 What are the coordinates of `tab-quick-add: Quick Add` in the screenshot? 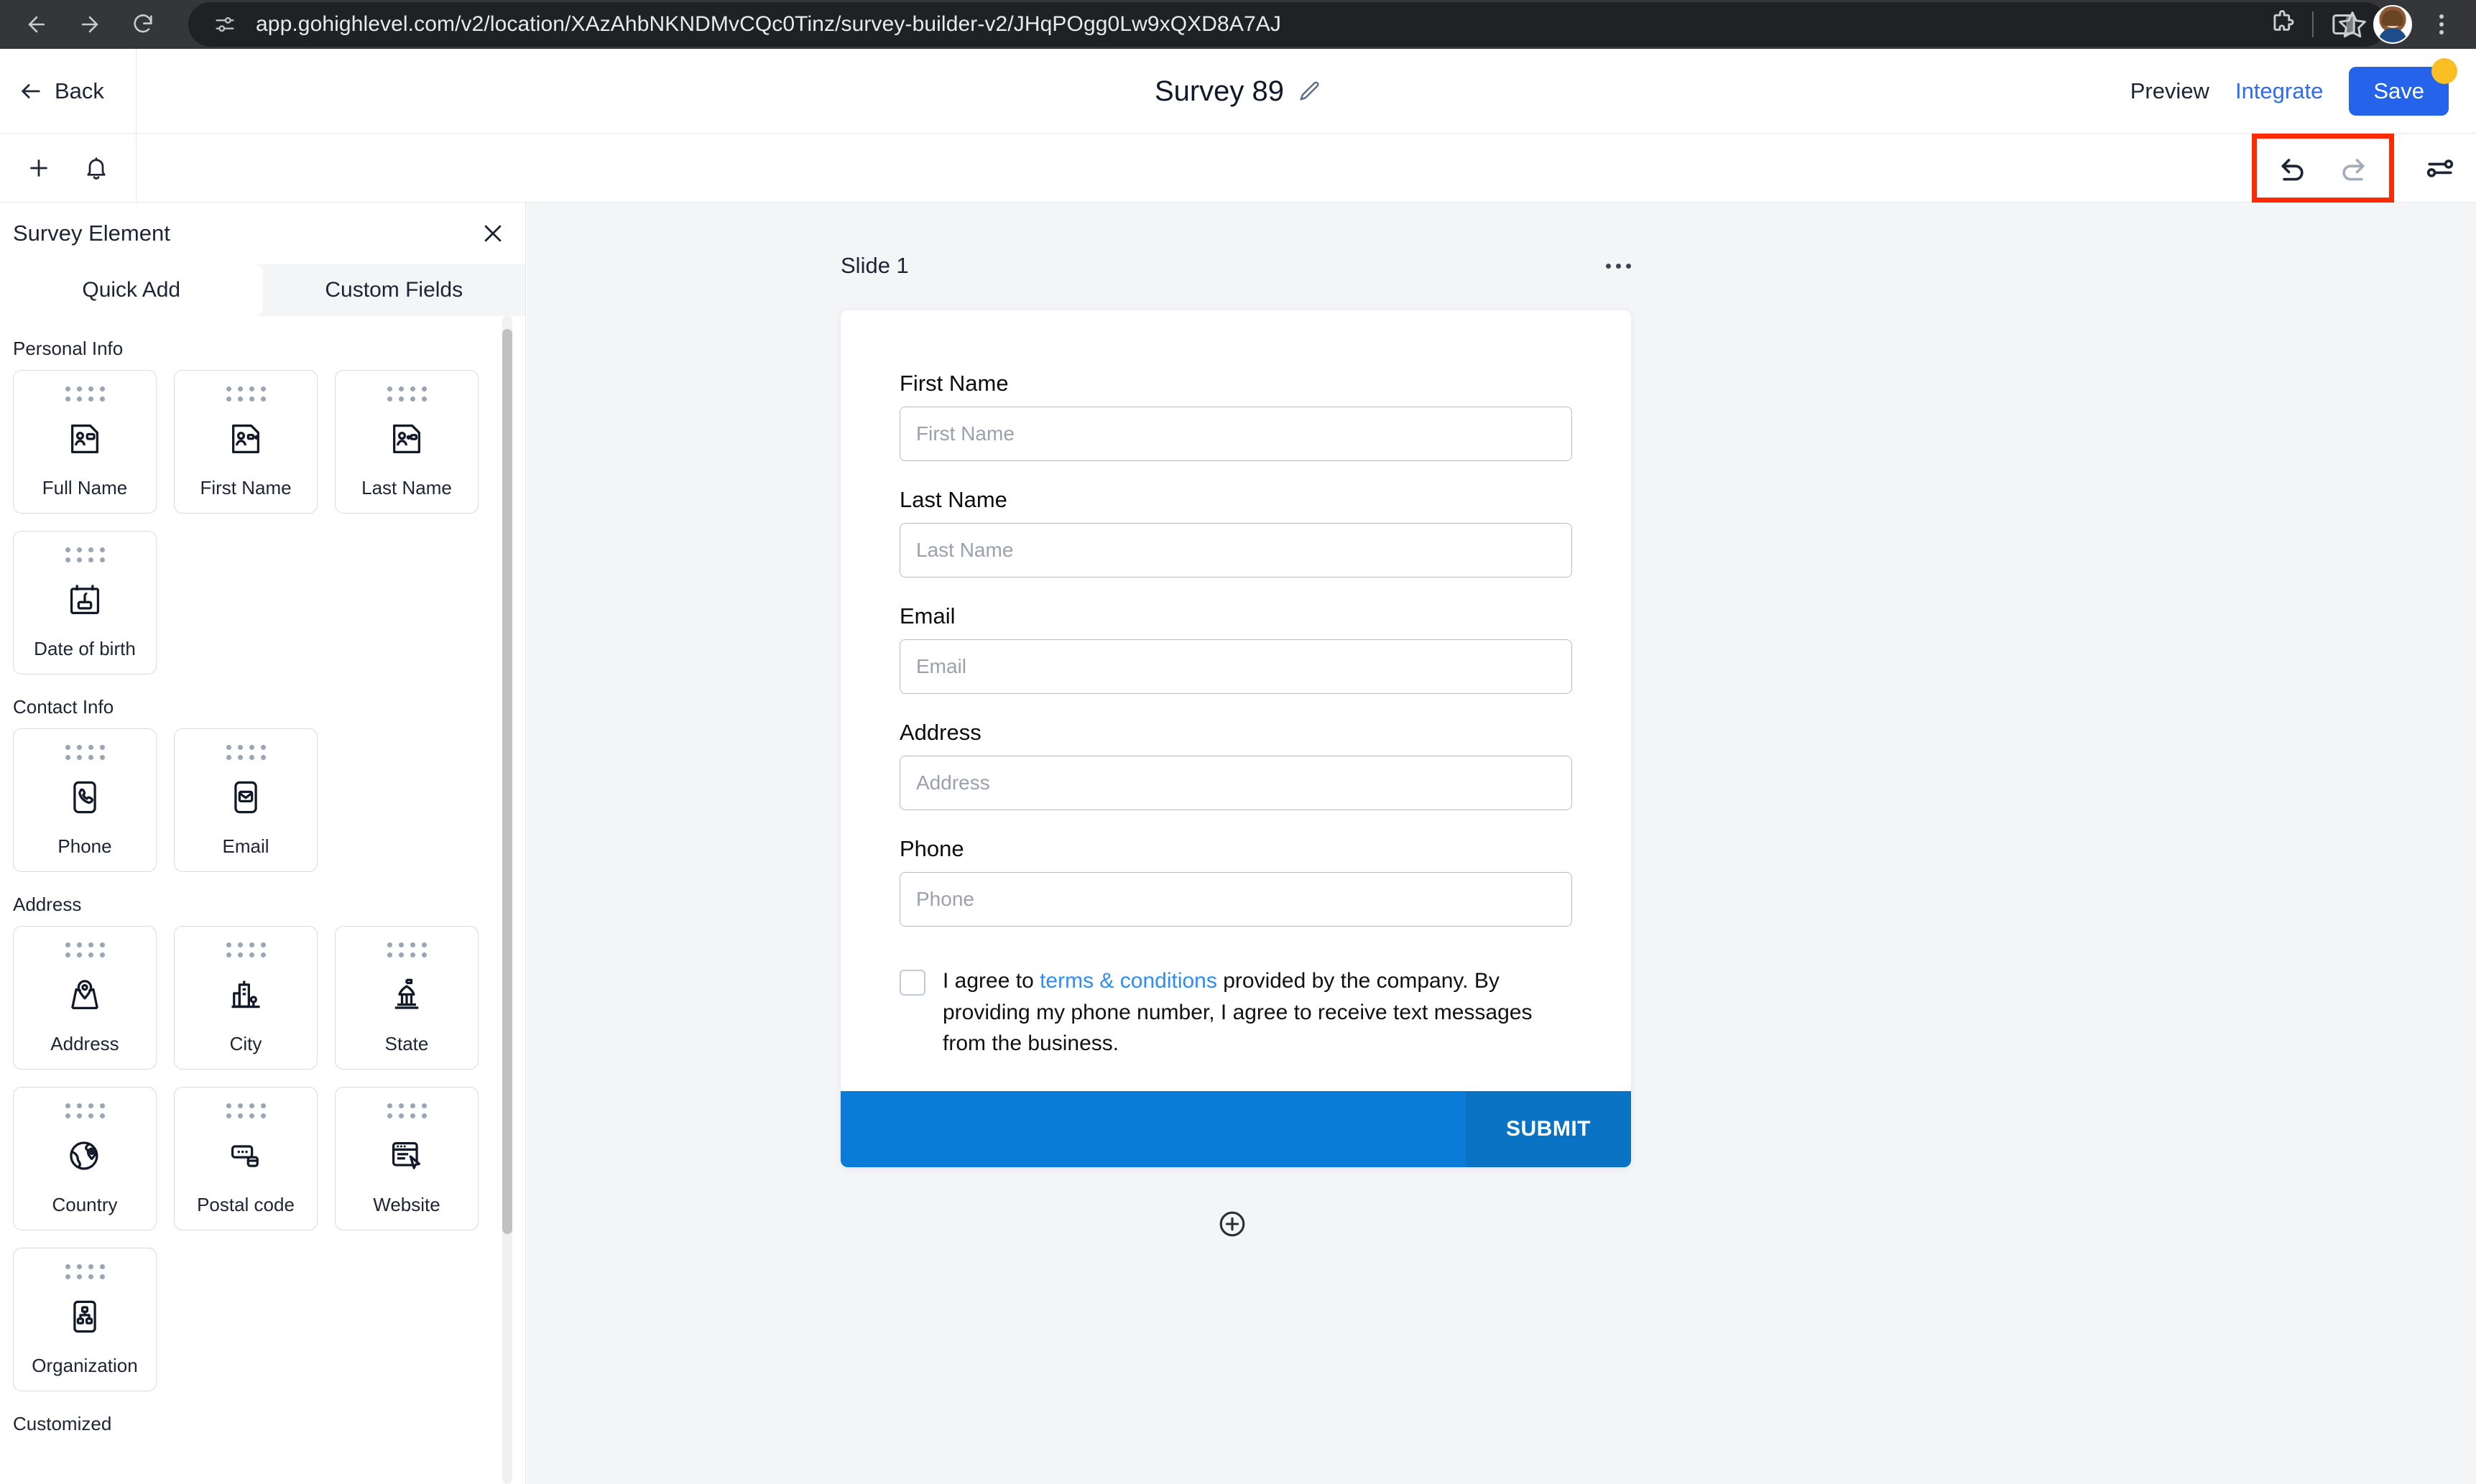 It's located at (131, 290).